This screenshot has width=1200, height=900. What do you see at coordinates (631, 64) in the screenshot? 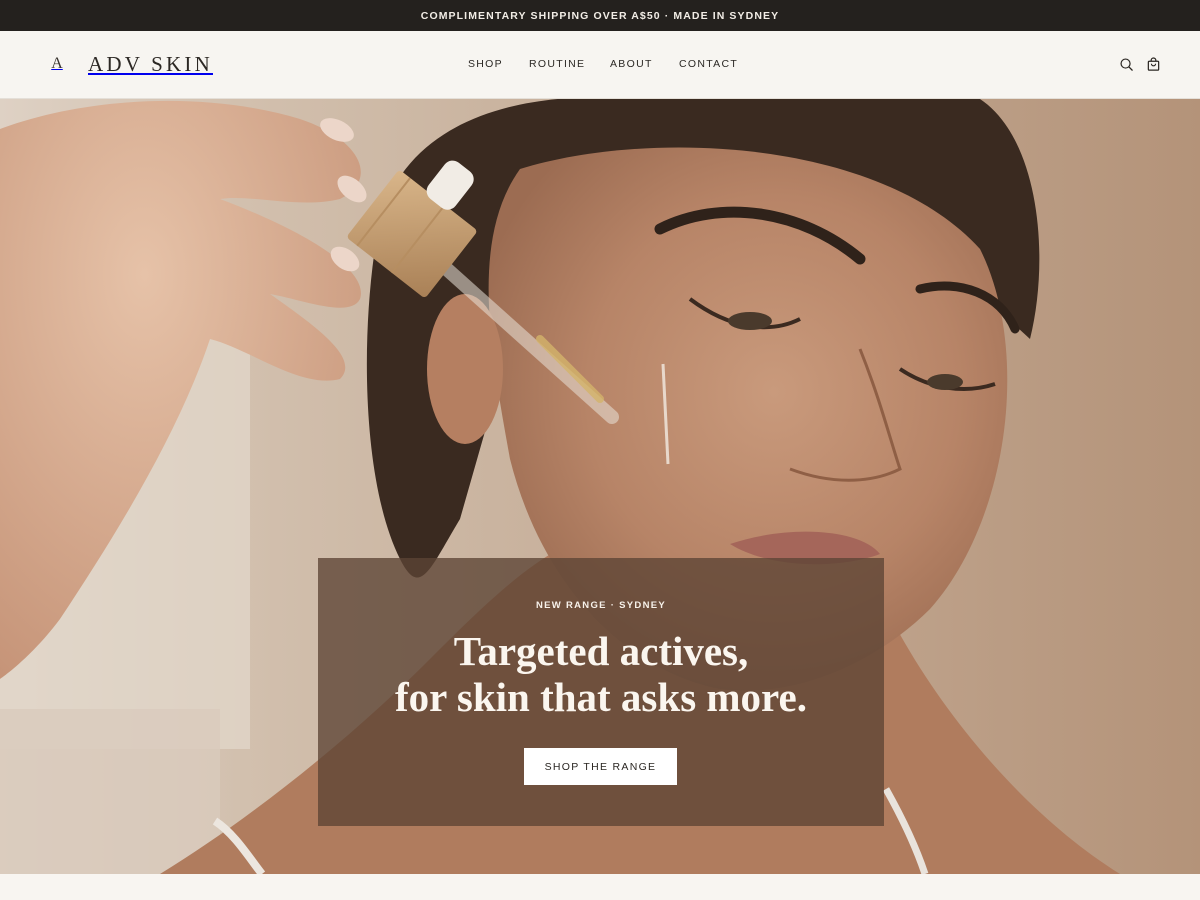
I see `nav-about: ABOUT` at bounding box center [631, 64].